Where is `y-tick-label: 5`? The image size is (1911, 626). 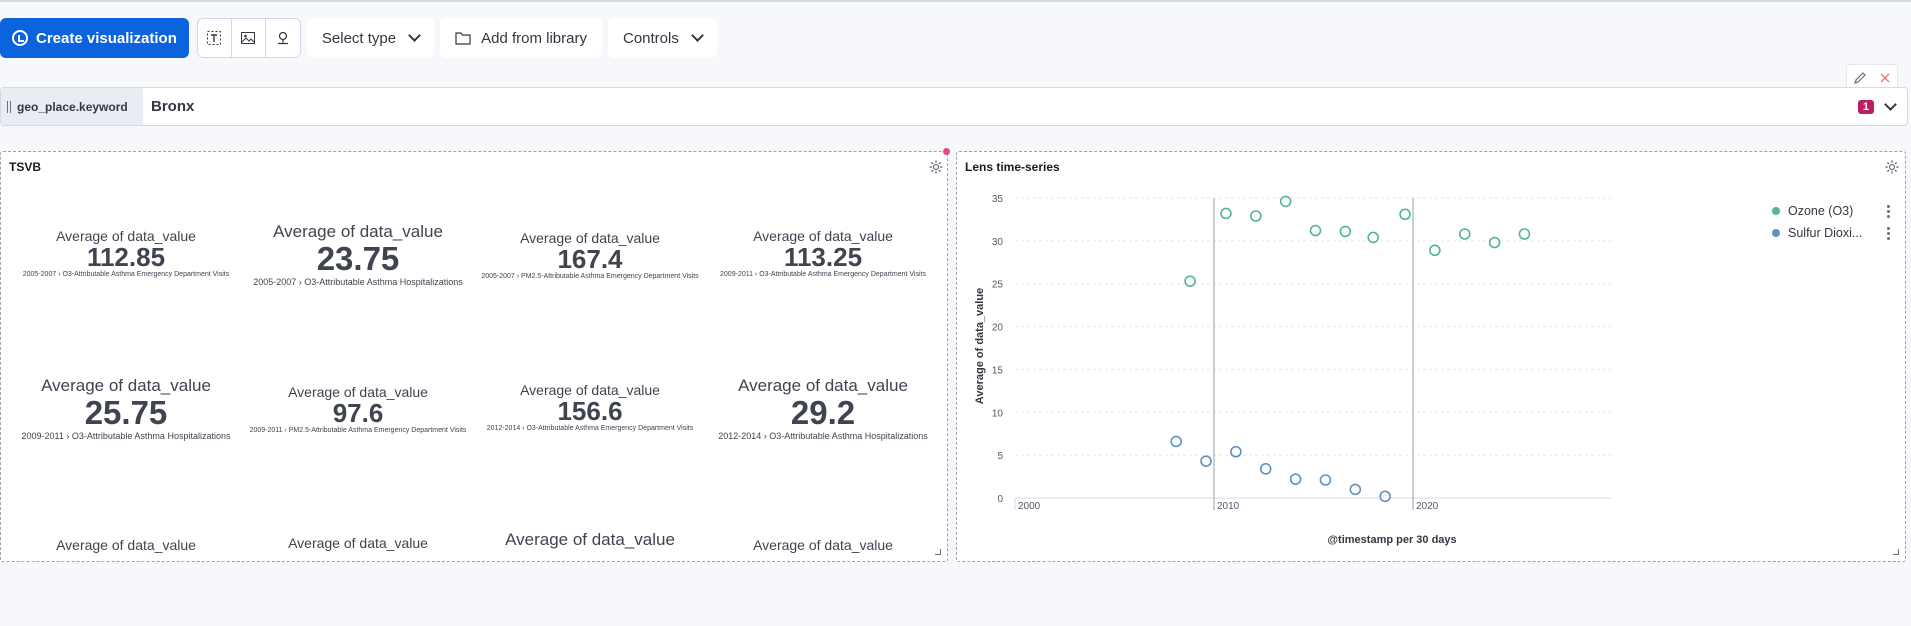 y-tick-label: 5 is located at coordinates (1000, 456).